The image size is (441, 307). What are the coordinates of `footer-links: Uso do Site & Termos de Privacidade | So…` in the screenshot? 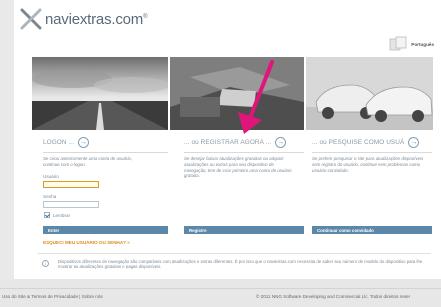 It's located at (52, 296).